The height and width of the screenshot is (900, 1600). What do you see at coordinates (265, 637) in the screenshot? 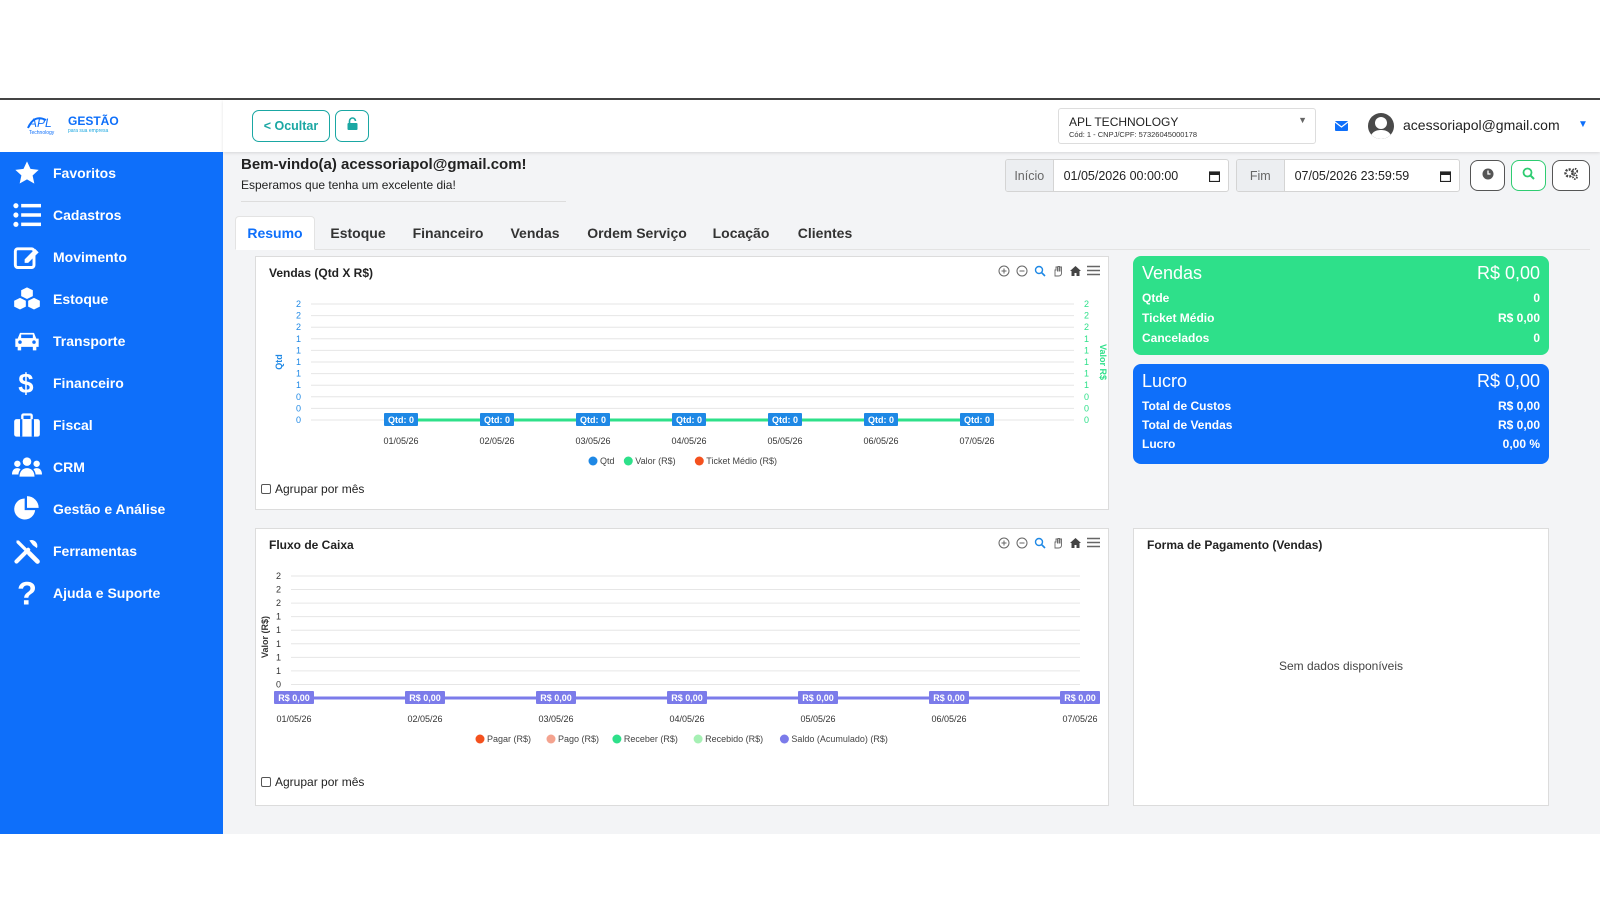
I see `y-axis-title: Valor (R$)` at bounding box center [265, 637].